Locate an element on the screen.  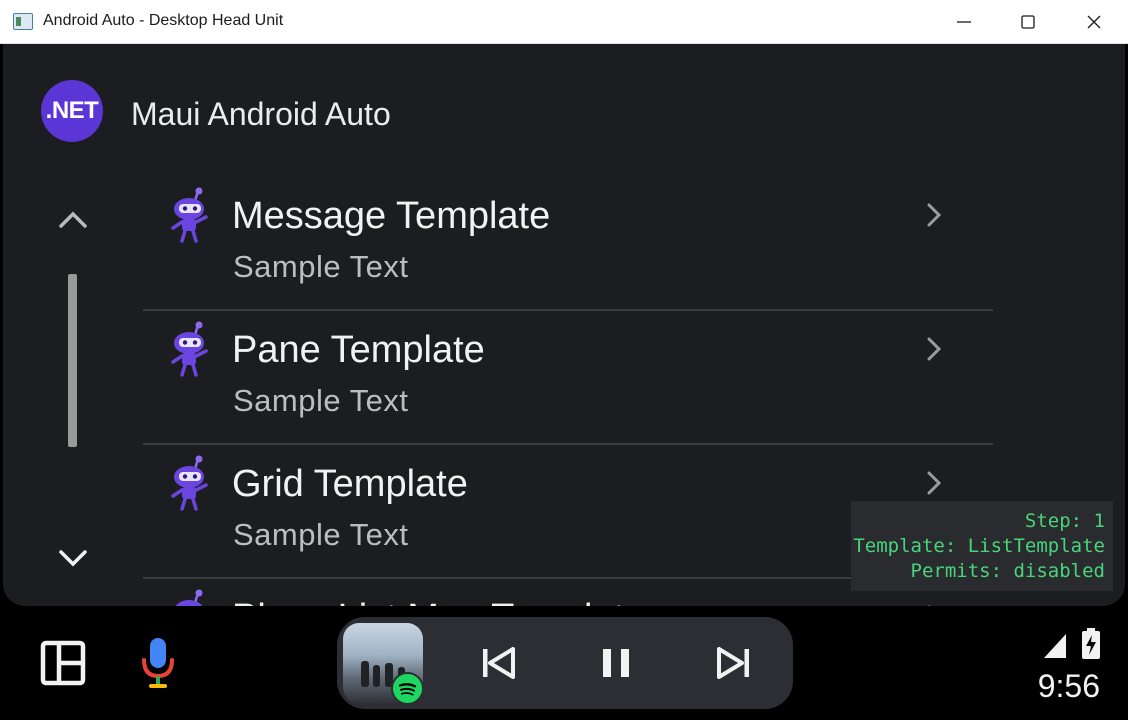
minimize-button is located at coordinates (964, 22).